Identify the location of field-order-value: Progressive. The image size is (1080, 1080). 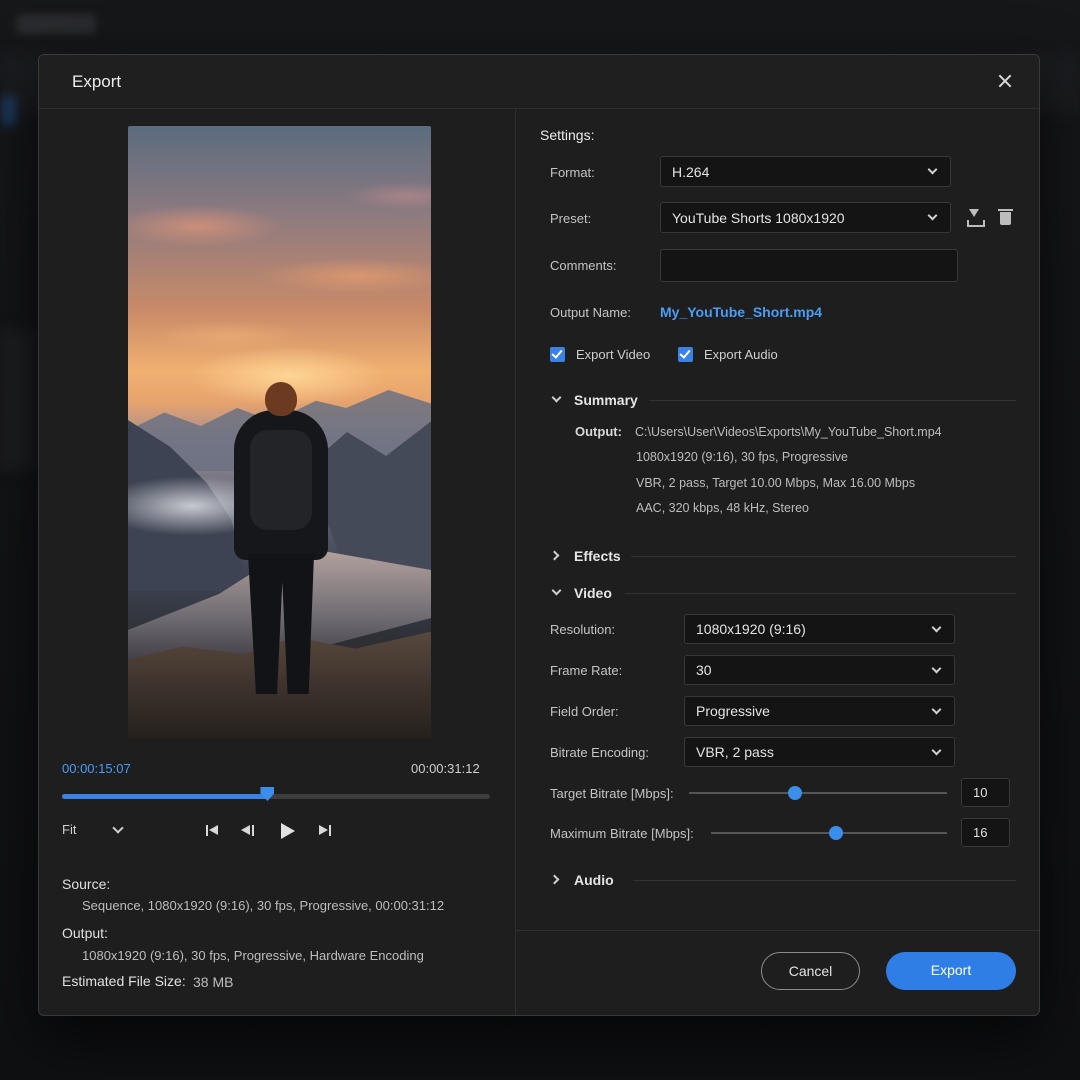
(733, 711).